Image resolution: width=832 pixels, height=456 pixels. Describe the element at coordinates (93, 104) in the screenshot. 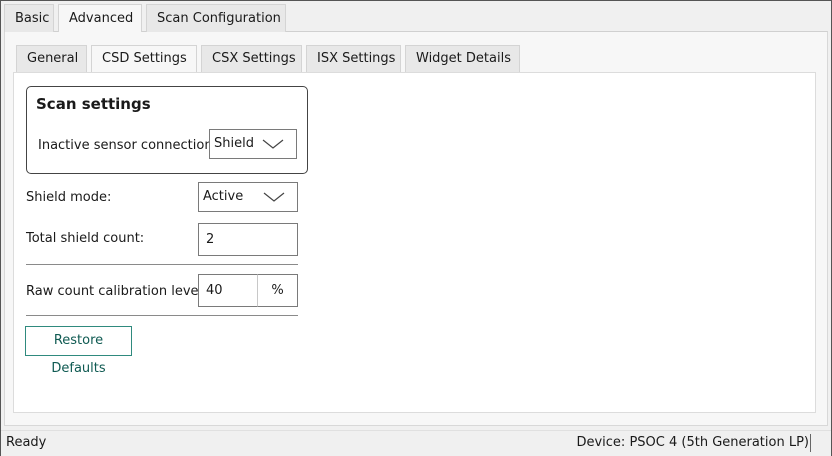

I see `scan-settings-title: Scan settings` at that location.